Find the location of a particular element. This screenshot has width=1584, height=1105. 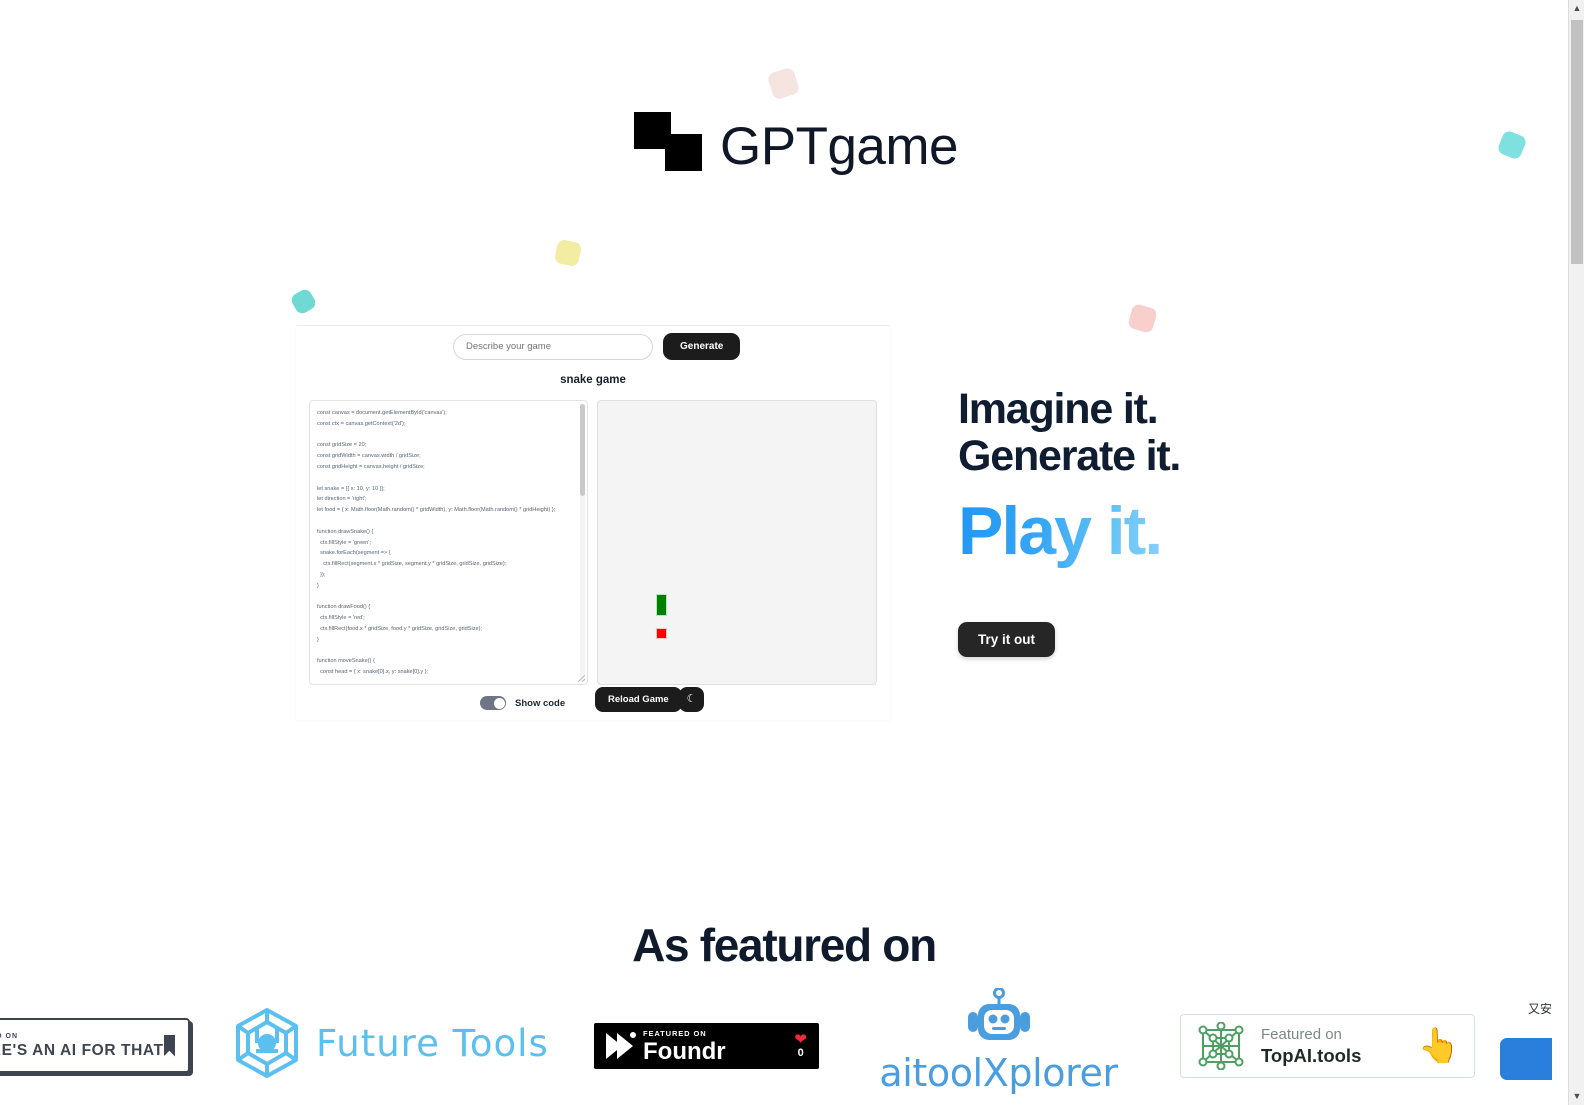

describe-your-game-input is located at coordinates (553, 346).